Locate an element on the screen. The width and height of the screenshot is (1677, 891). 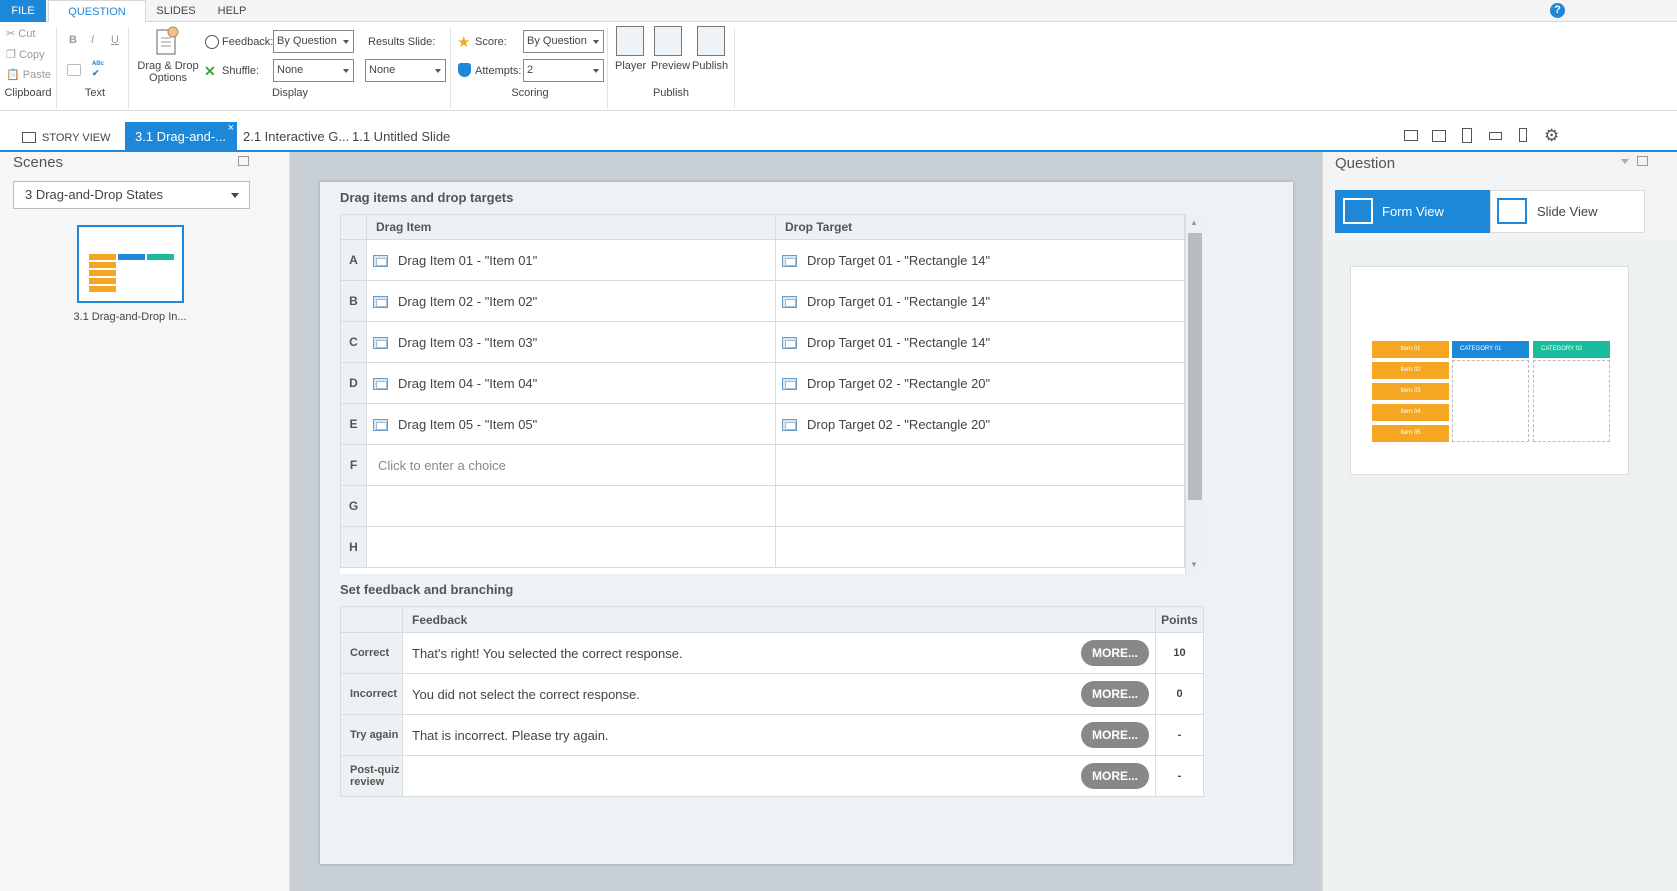
slide-view-button: Slide View is located at coordinates (1567, 211).